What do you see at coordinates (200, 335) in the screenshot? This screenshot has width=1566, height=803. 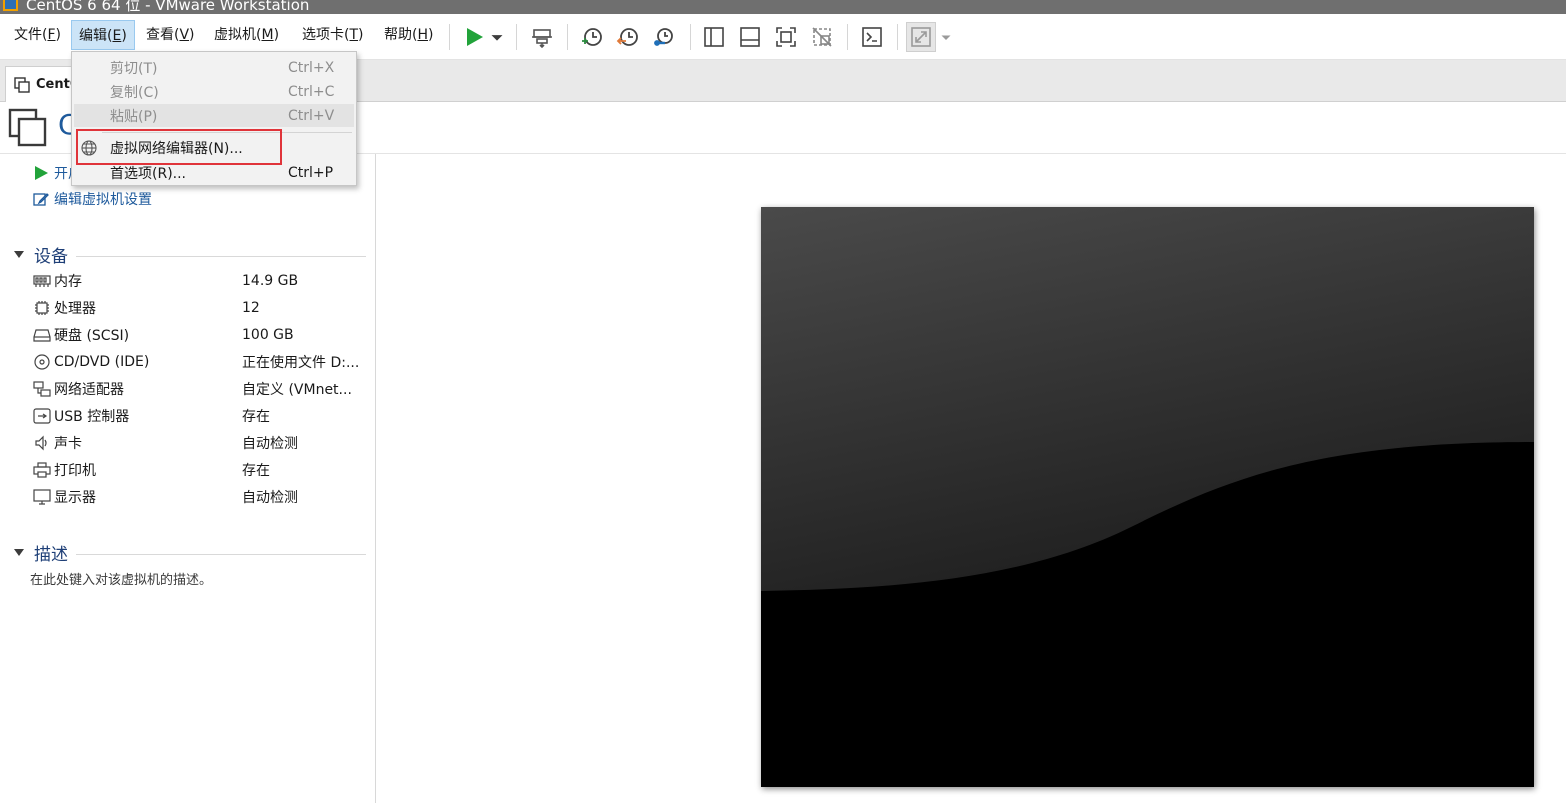 I see `device-row-harddisk: 硬盘 (SCSI) 100 GB` at bounding box center [200, 335].